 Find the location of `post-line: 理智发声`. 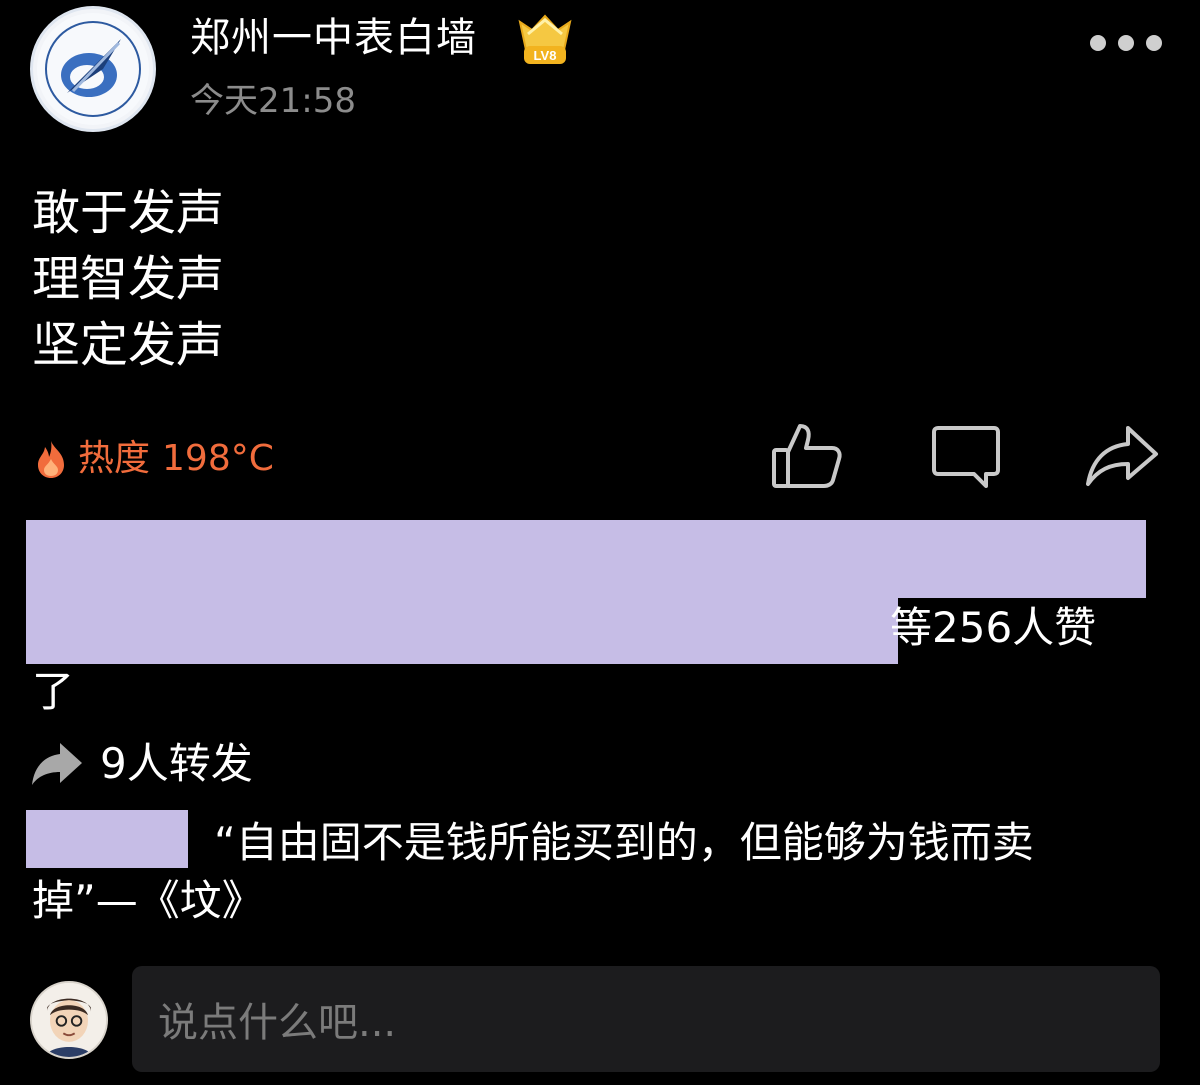

post-line: 理智发声 is located at coordinates (128, 279).